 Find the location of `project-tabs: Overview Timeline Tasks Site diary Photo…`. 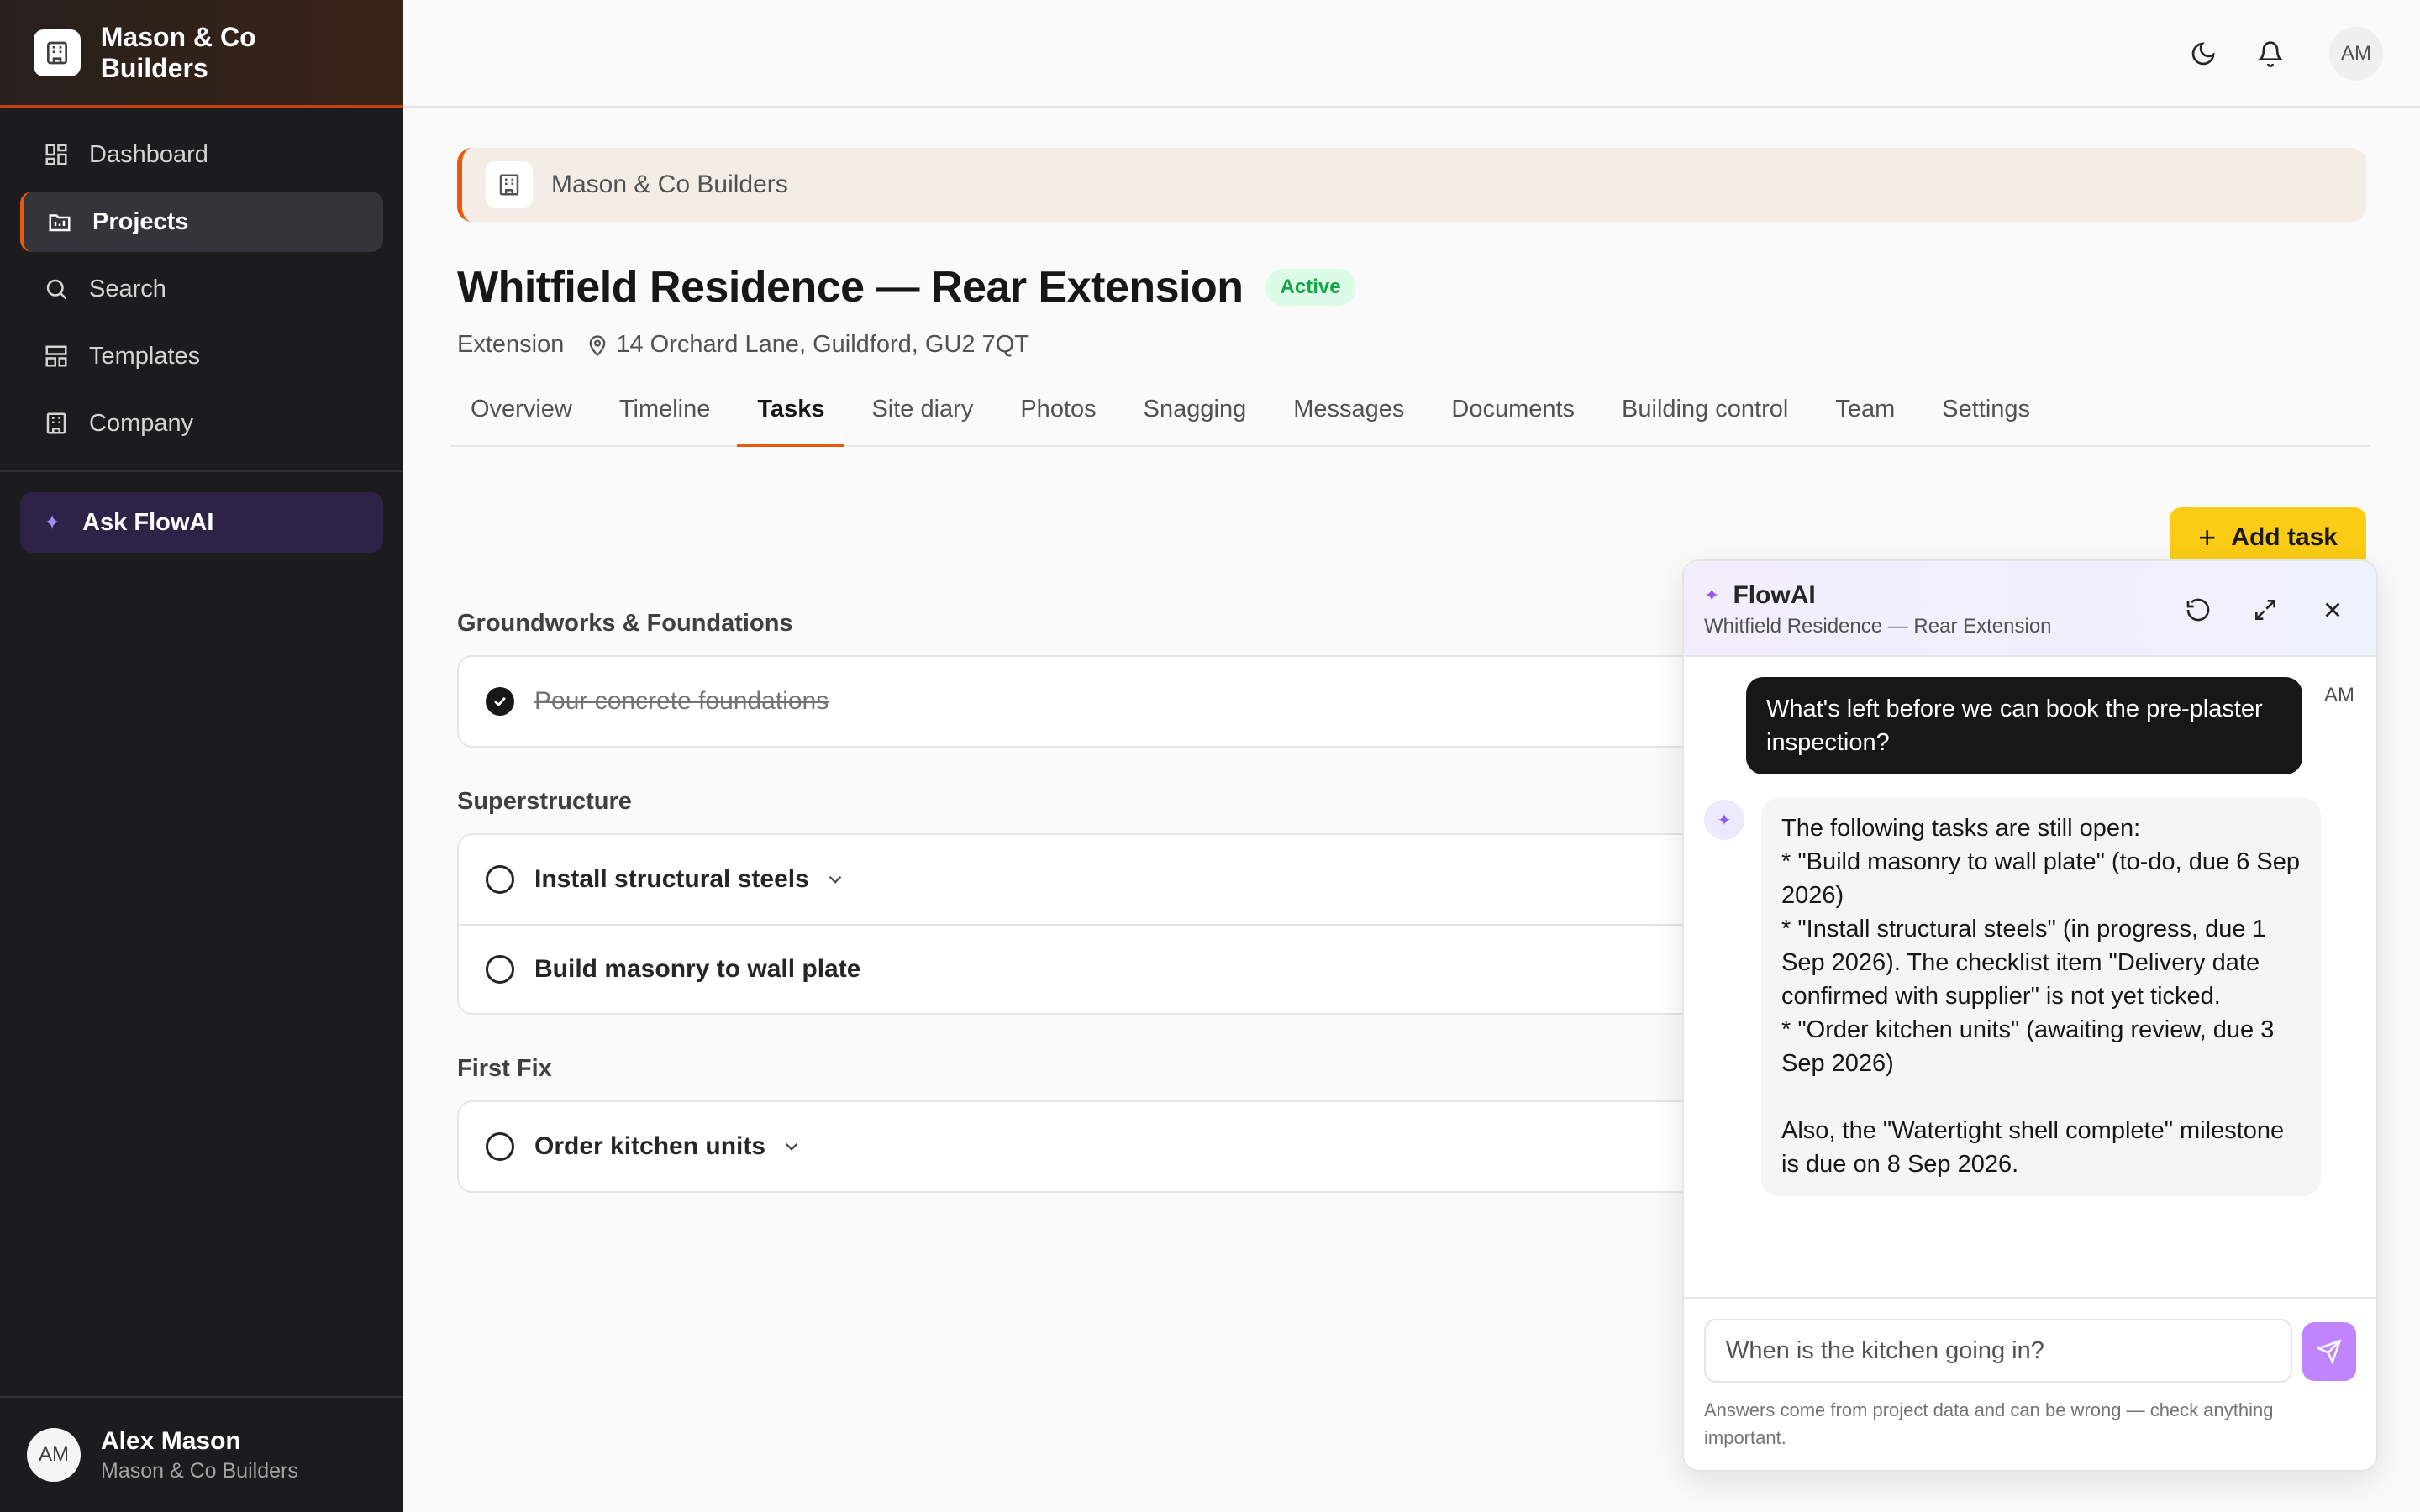

project-tabs: Overview Timeline Tasks Site diary Photo… is located at coordinates (1410, 421).